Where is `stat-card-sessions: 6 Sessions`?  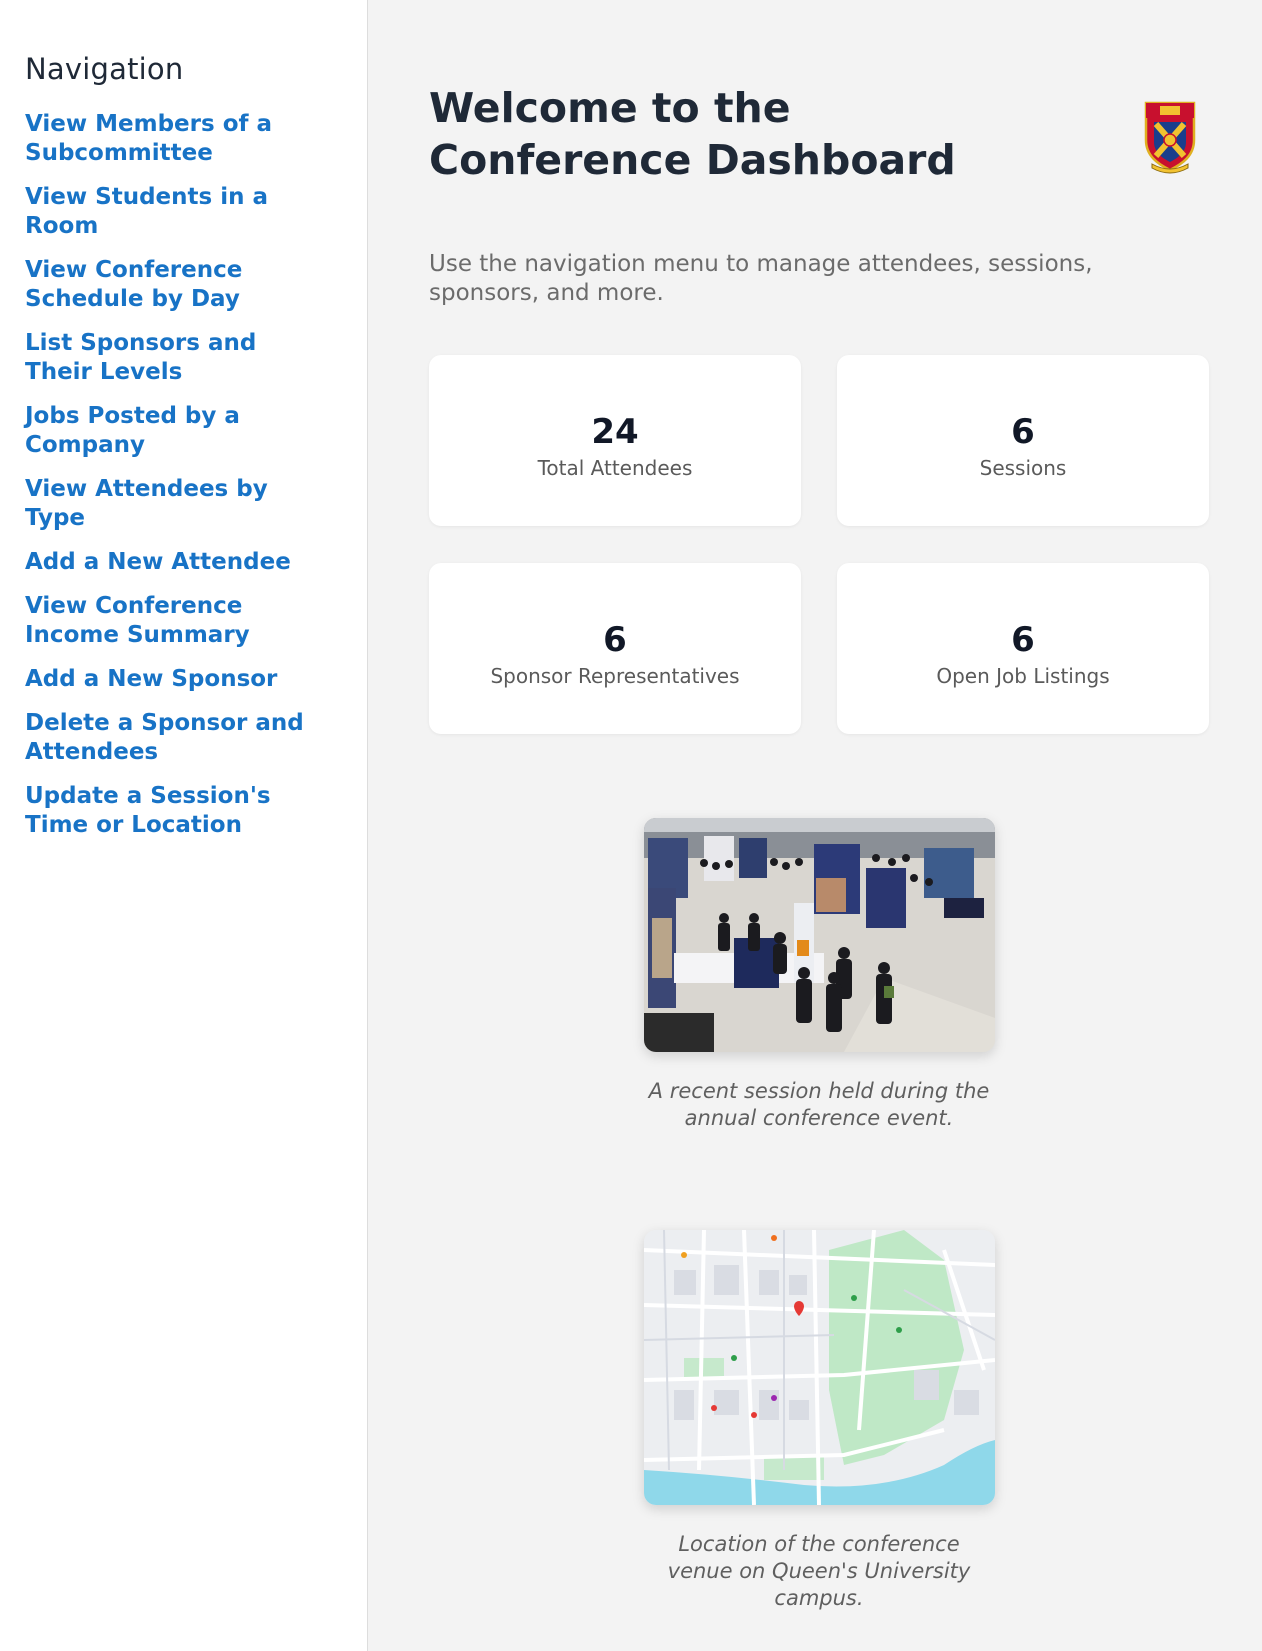 stat-card-sessions: 6 Sessions is located at coordinates (1023, 440).